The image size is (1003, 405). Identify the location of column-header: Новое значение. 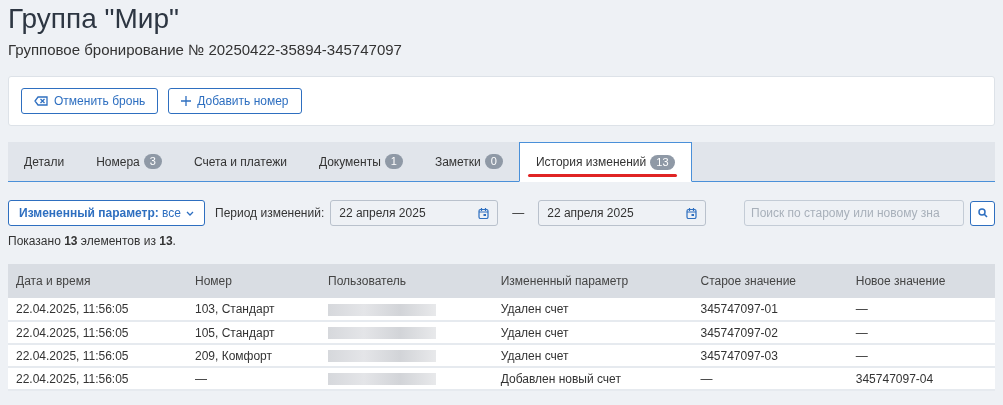
(921, 281).